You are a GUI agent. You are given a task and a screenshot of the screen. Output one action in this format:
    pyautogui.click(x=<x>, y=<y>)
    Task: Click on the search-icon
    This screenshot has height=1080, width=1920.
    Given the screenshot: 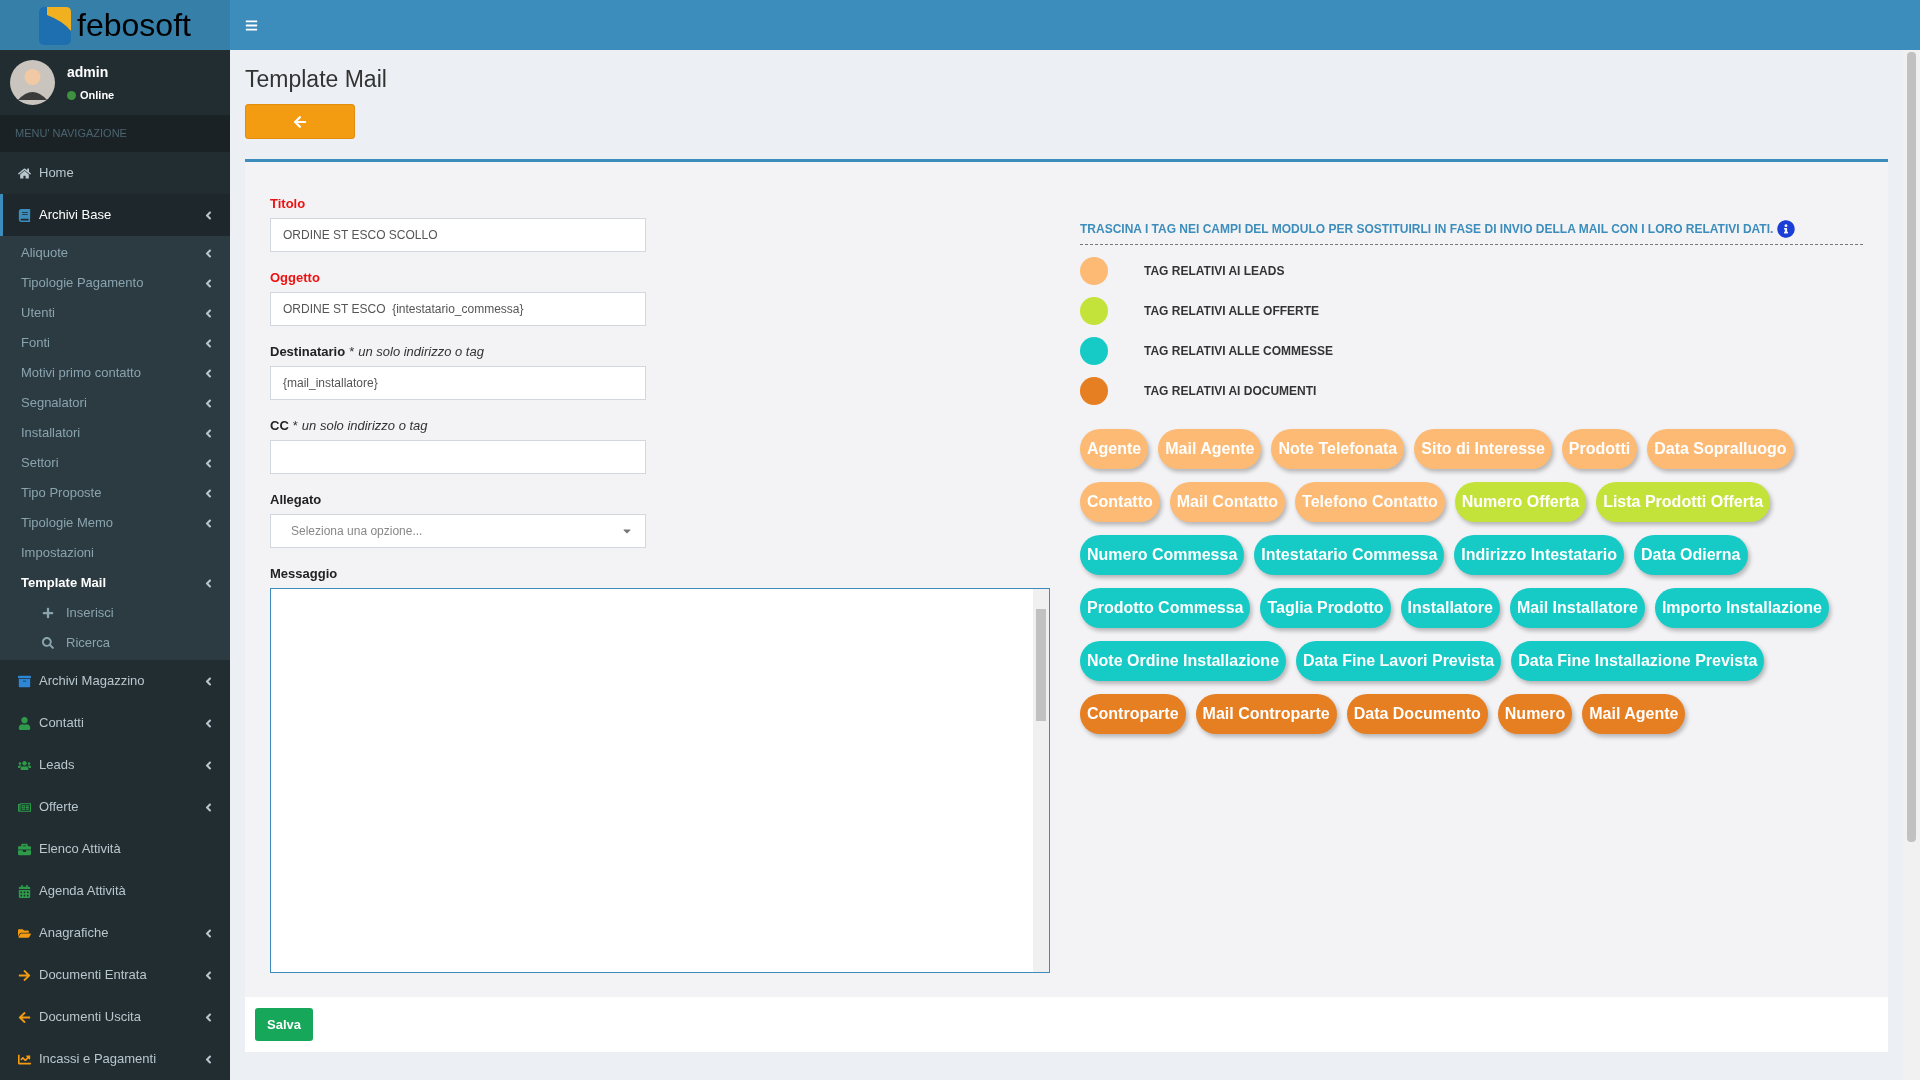 What is the action you would take?
    pyautogui.click(x=48, y=643)
    